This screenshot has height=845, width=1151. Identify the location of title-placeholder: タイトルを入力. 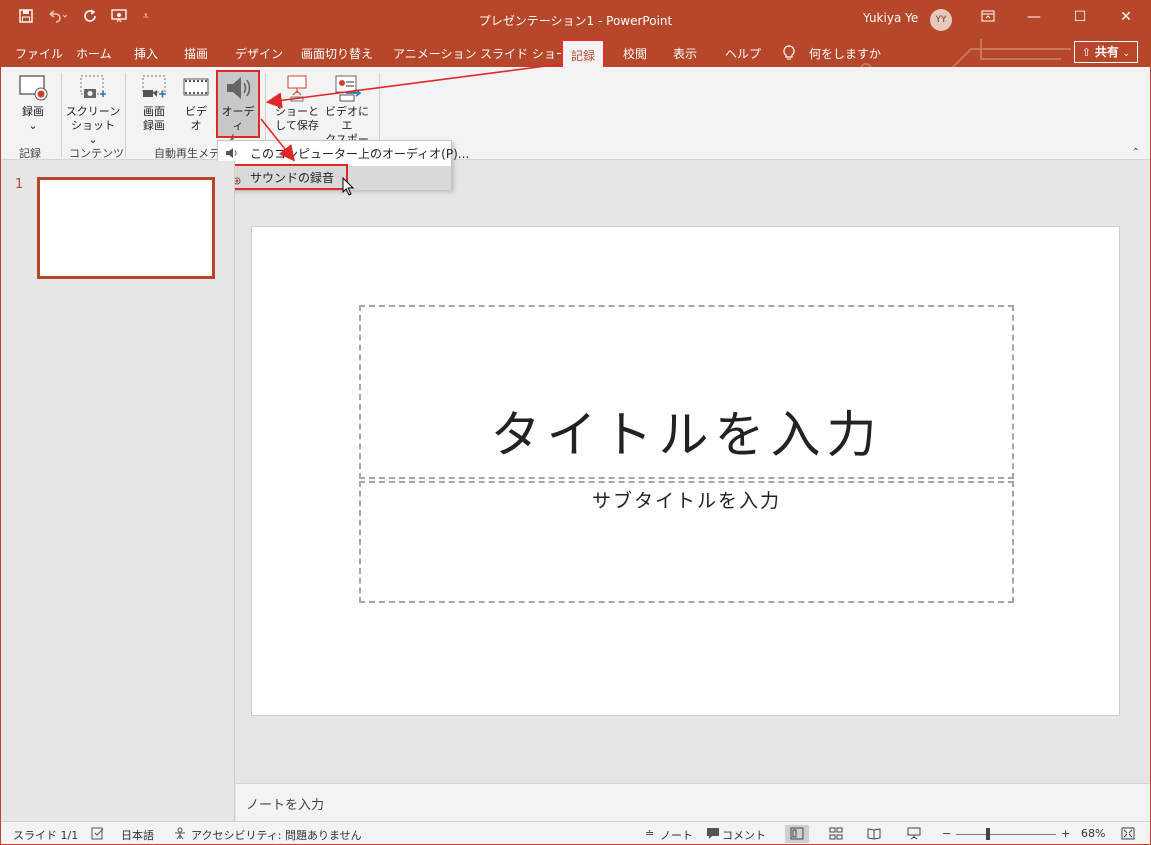
(686, 392).